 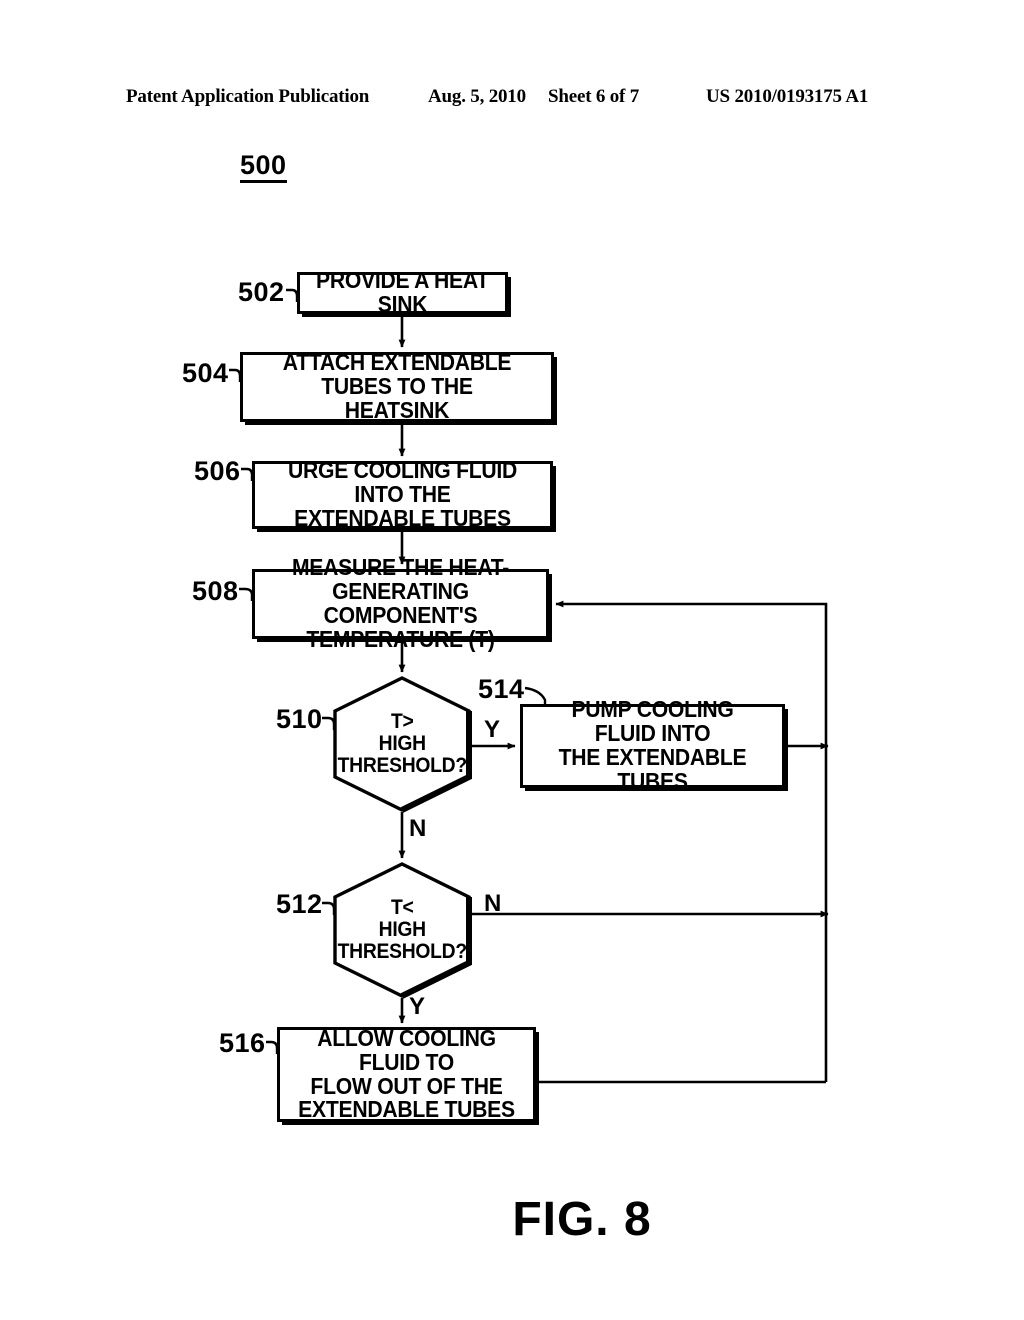 What do you see at coordinates (248, 96) in the screenshot?
I see `header-publication: Patent Application Publication` at bounding box center [248, 96].